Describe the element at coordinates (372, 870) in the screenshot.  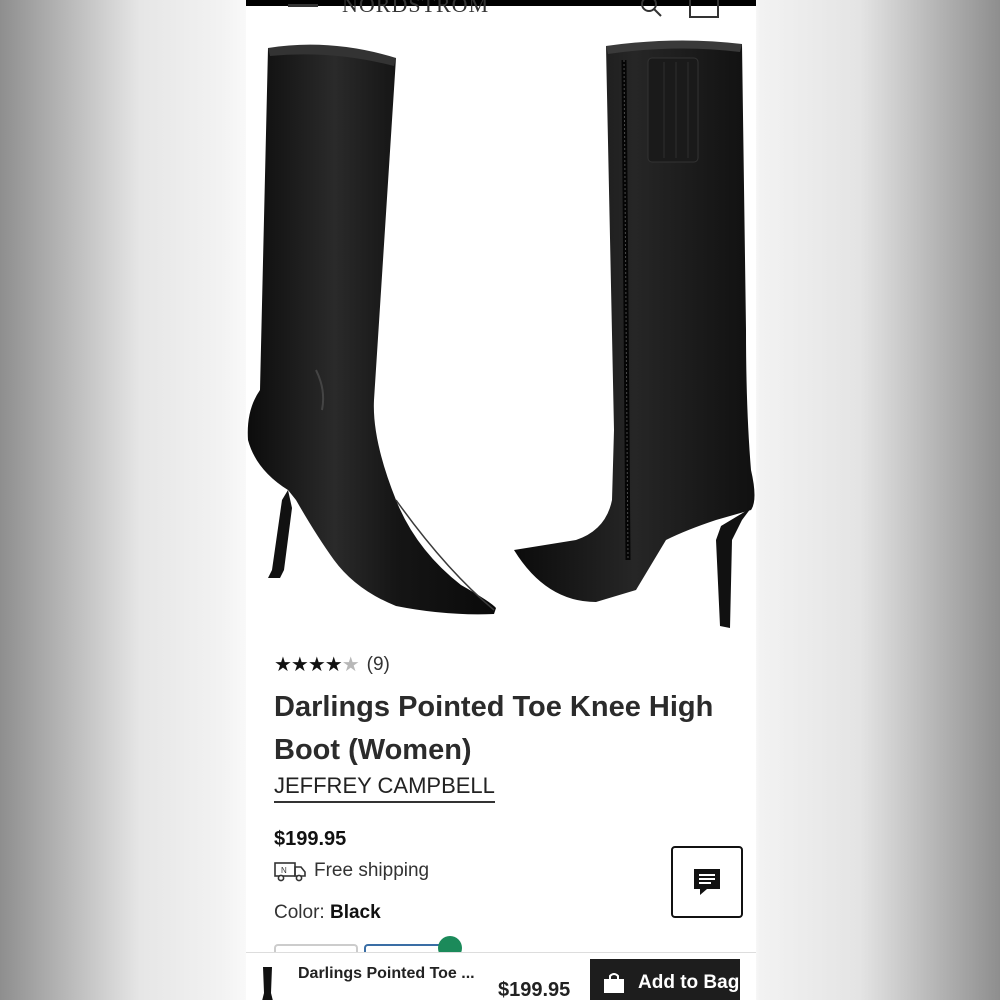
I see `shipping-text: Free shipping` at that location.